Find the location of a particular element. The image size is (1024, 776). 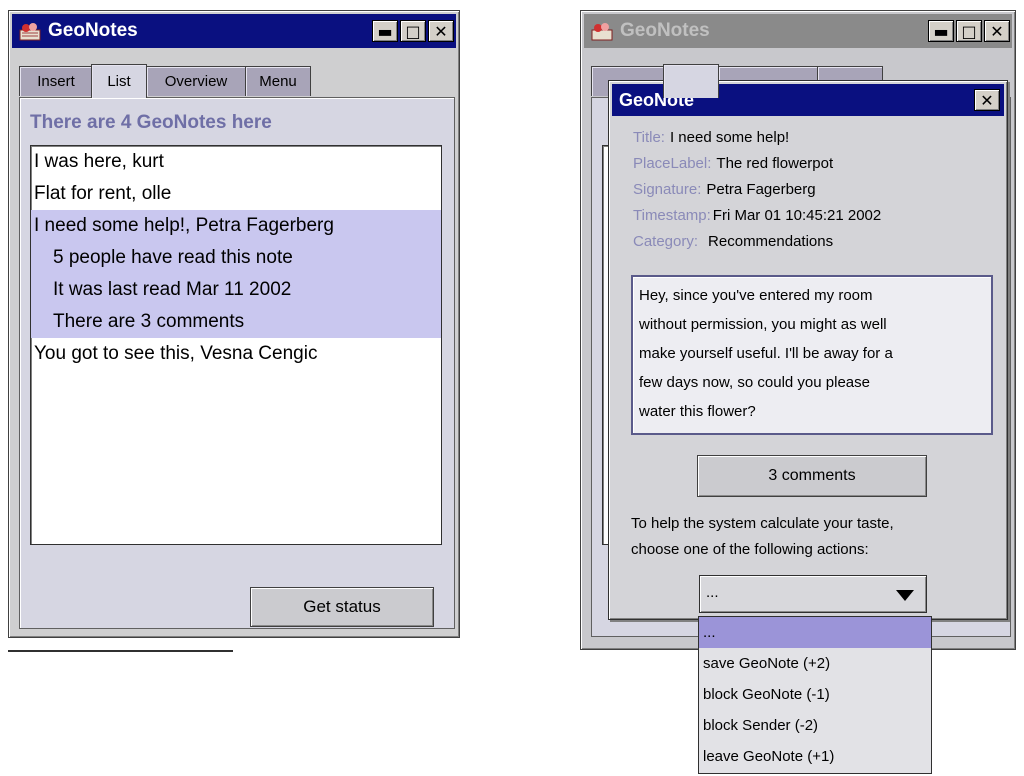

timestamp-row: Timestamp: Fri Mar 01 10:45:21 2002 is located at coordinates (813, 216).